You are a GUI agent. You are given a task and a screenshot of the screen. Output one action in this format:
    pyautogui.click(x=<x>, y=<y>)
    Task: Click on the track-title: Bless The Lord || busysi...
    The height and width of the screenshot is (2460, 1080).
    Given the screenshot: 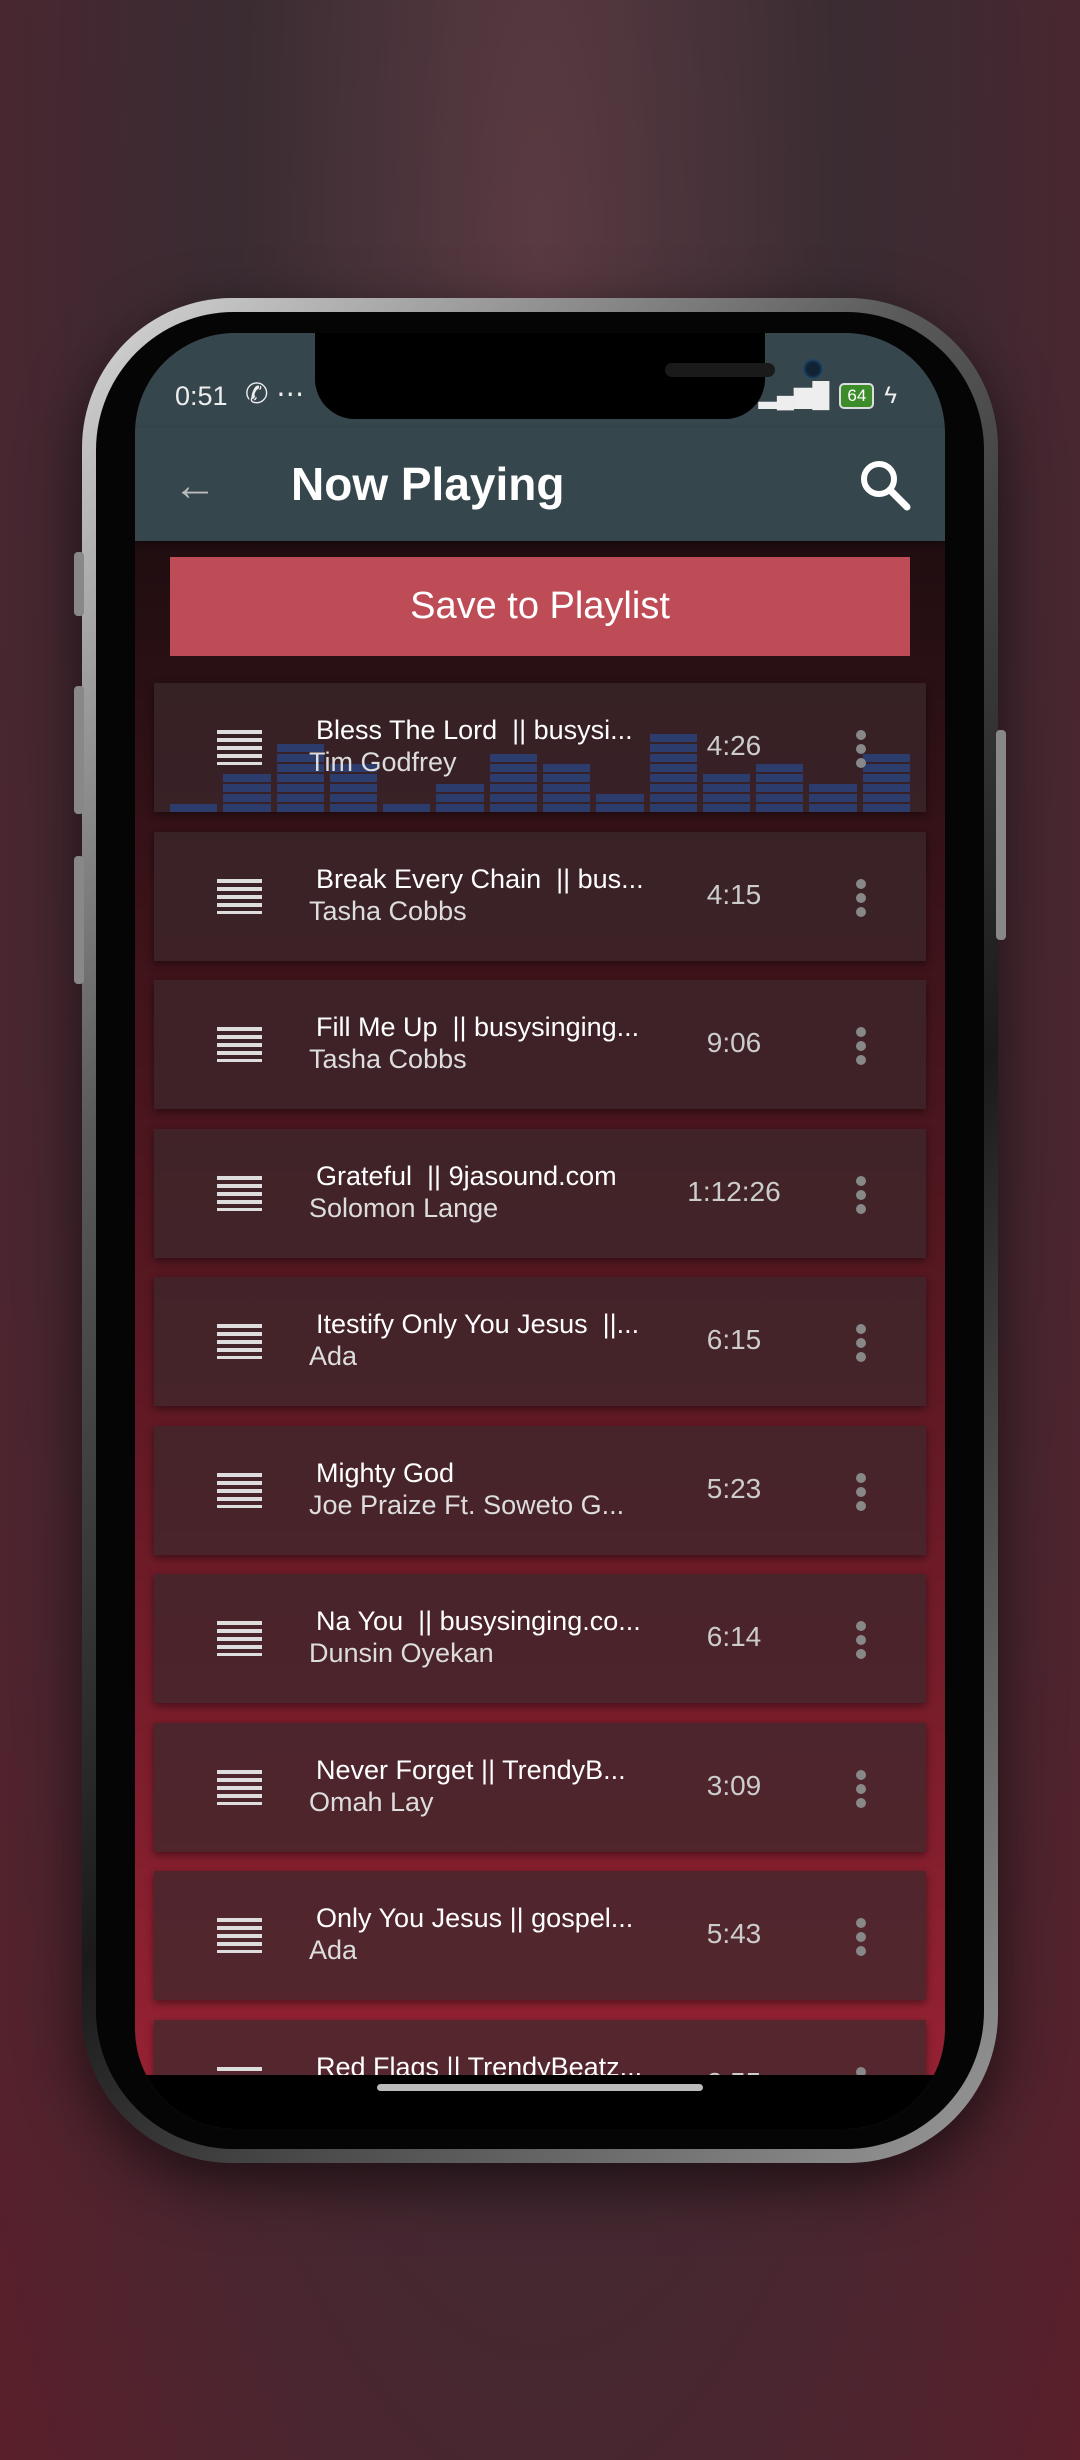 What is the action you would take?
    pyautogui.click(x=474, y=730)
    